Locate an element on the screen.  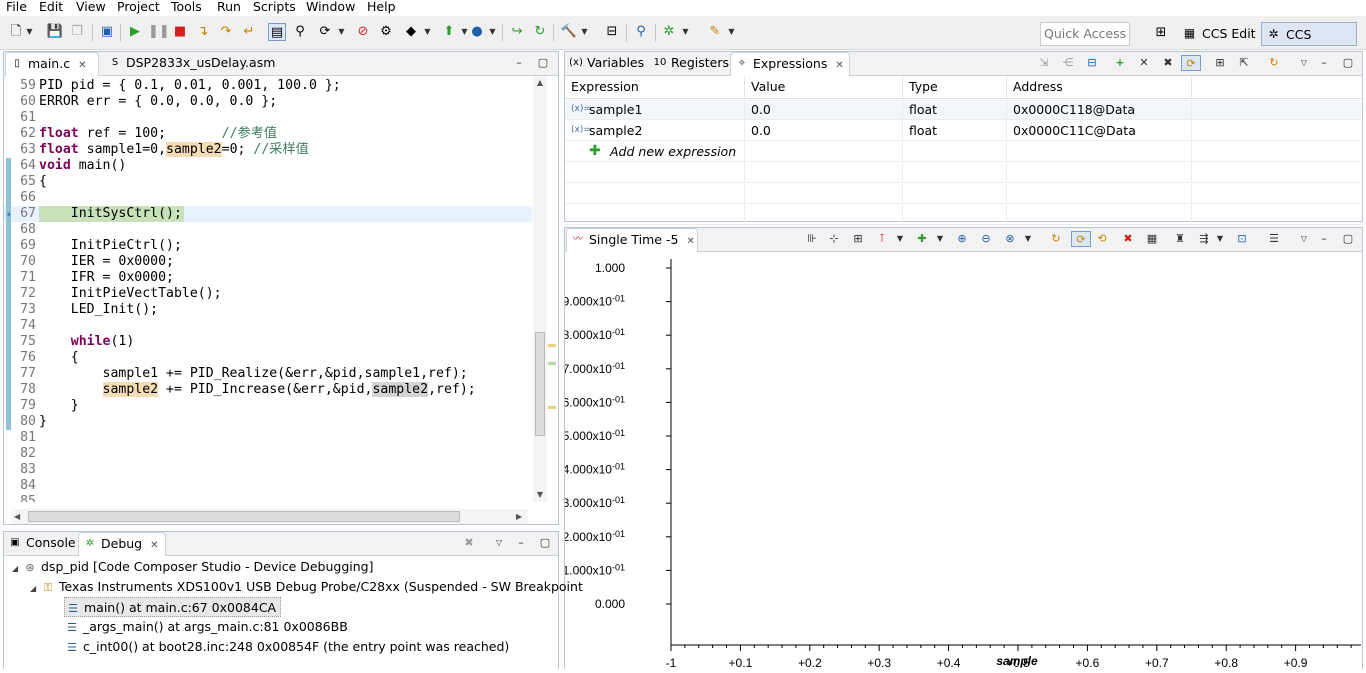
tab-registers: 10 Registers is located at coordinates (689, 64).